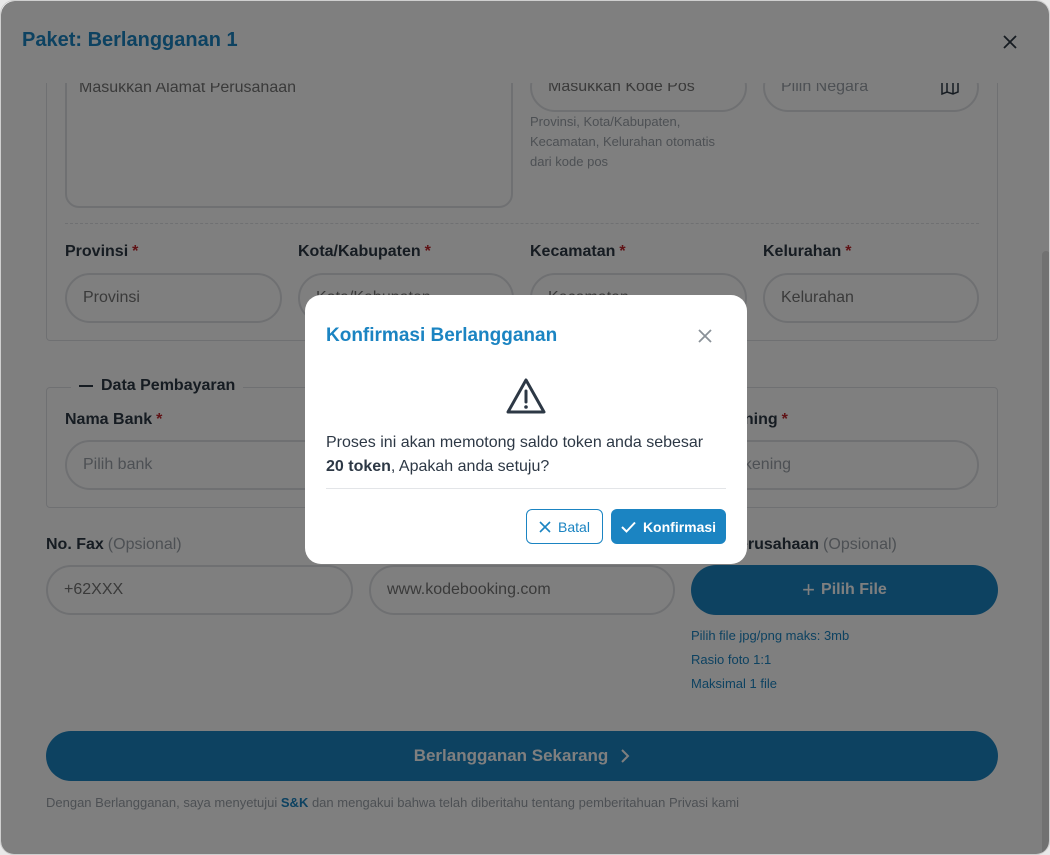 This screenshot has height=855, width=1050. What do you see at coordinates (470, 466) in the screenshot?
I see `modal-message-tail: , Apakah anda setuju?` at bounding box center [470, 466].